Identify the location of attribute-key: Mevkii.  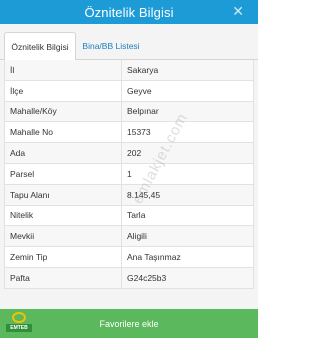
(63, 236).